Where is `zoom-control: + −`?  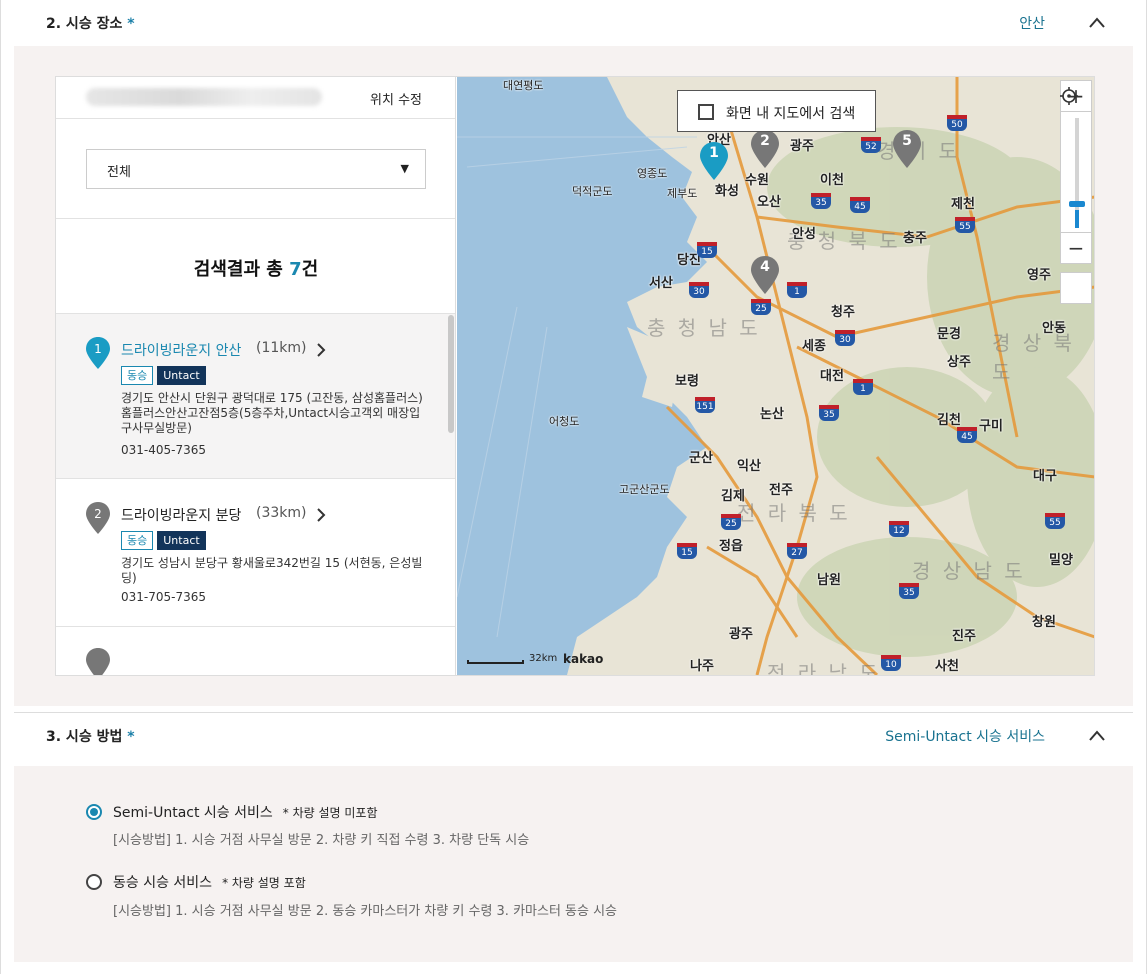
zoom-control: + − is located at coordinates (1076, 192).